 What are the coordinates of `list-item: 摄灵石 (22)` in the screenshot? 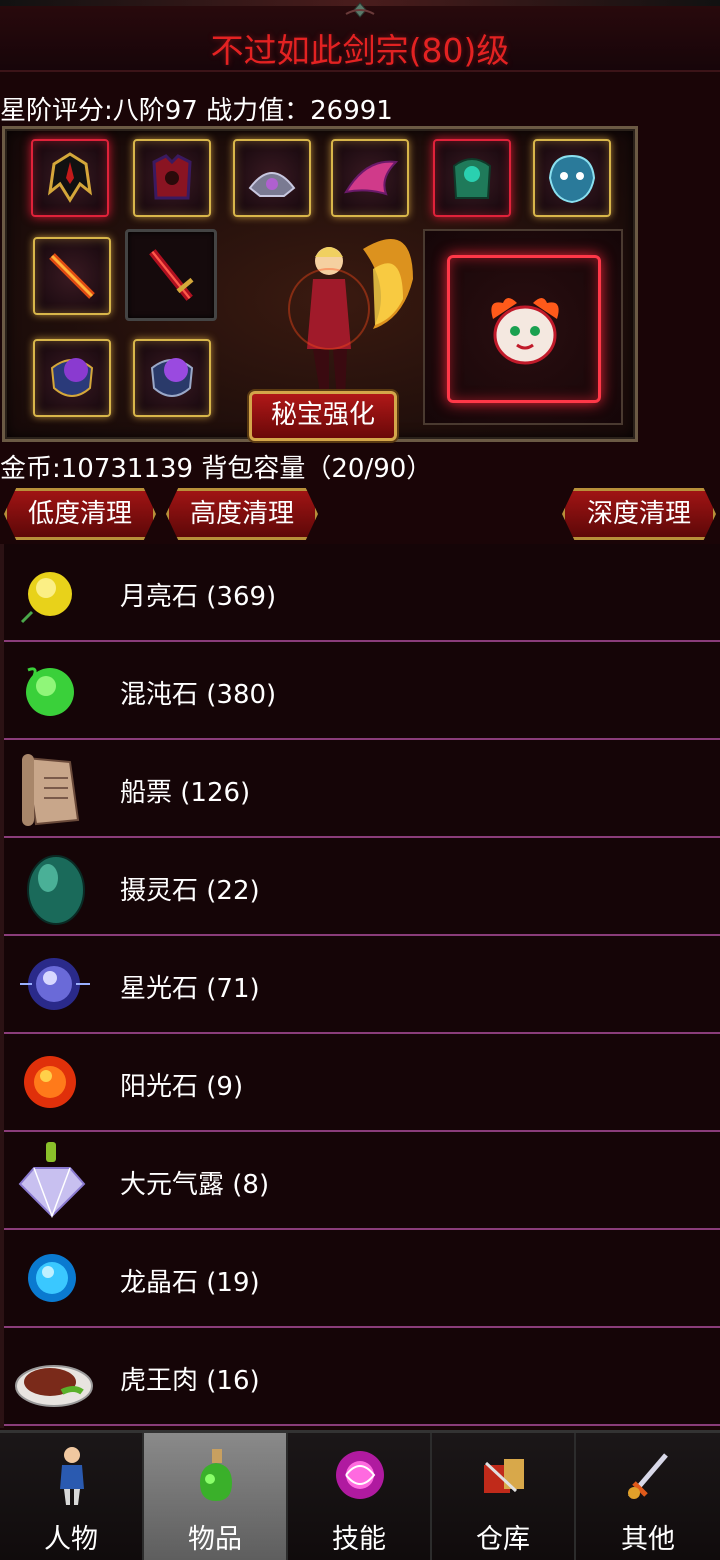 It's located at (362, 887).